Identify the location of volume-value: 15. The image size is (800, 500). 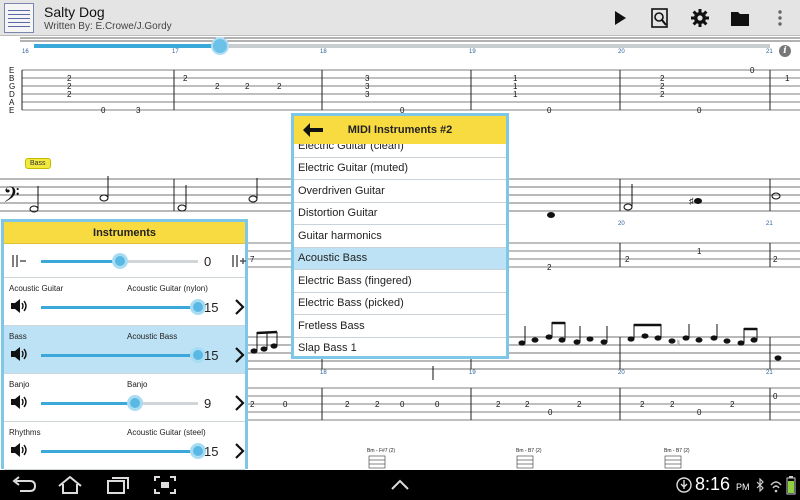
(211, 307).